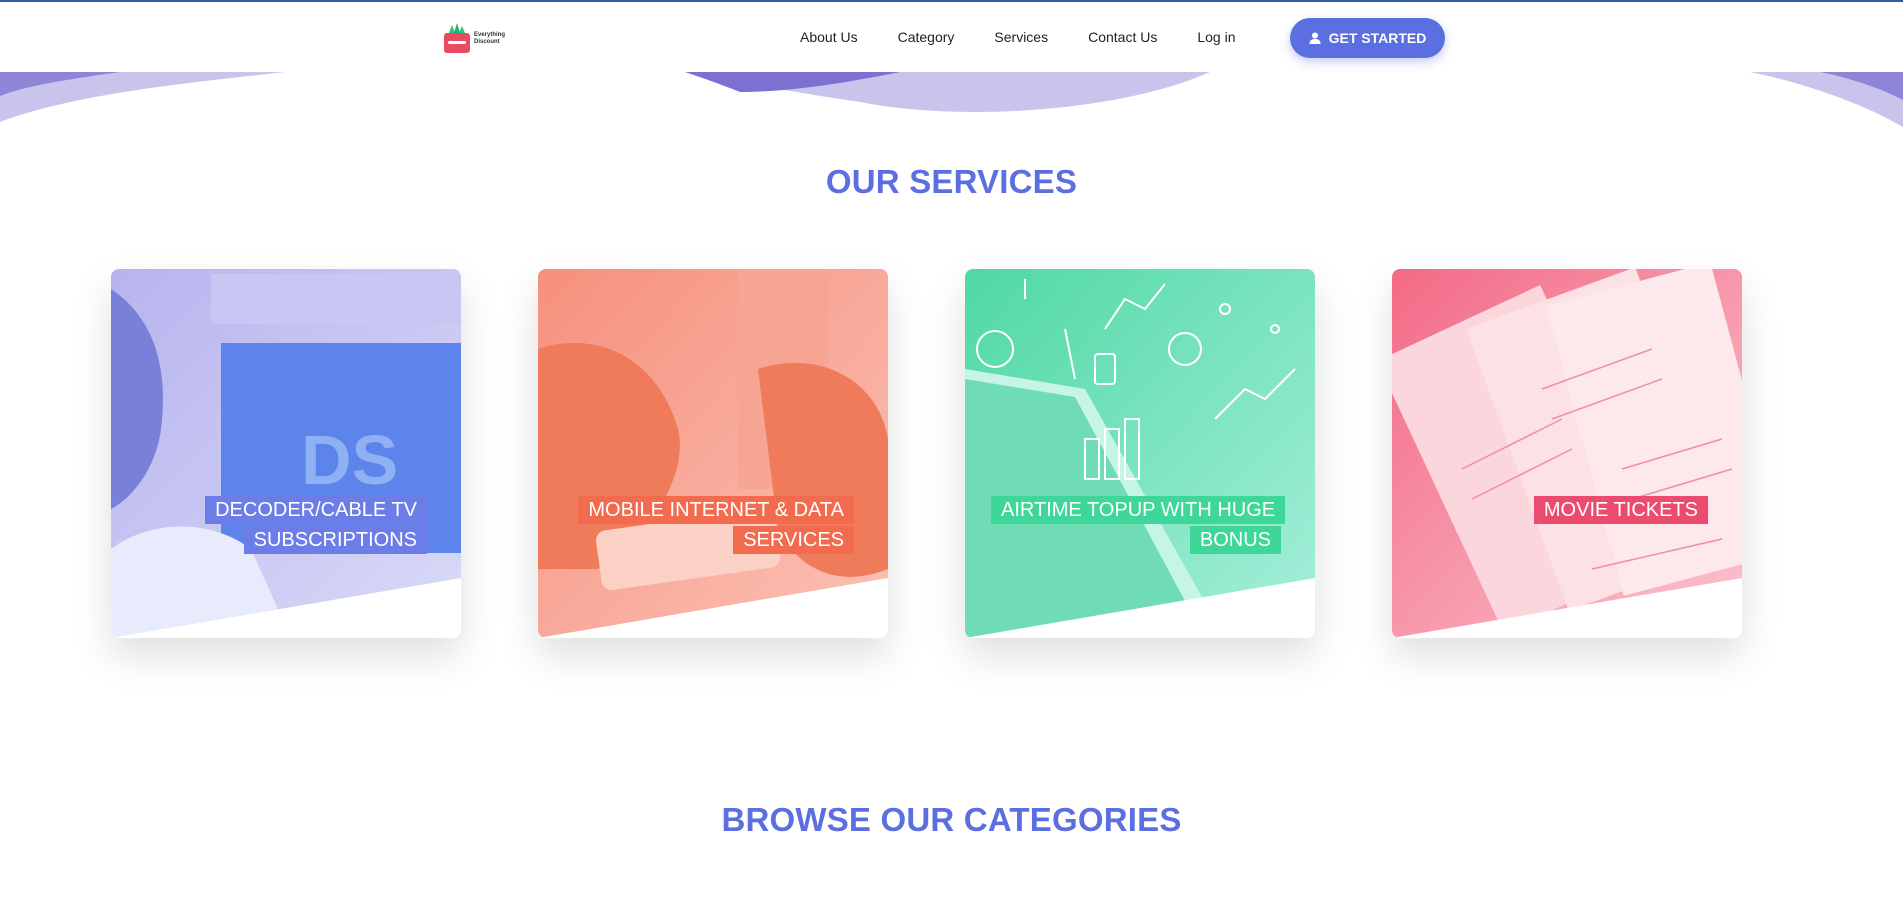 The height and width of the screenshot is (908, 1903). Describe the element at coordinates (1620, 510) in the screenshot. I see `service-card-movie-tickets-text: MOVIE TICKETS` at that location.